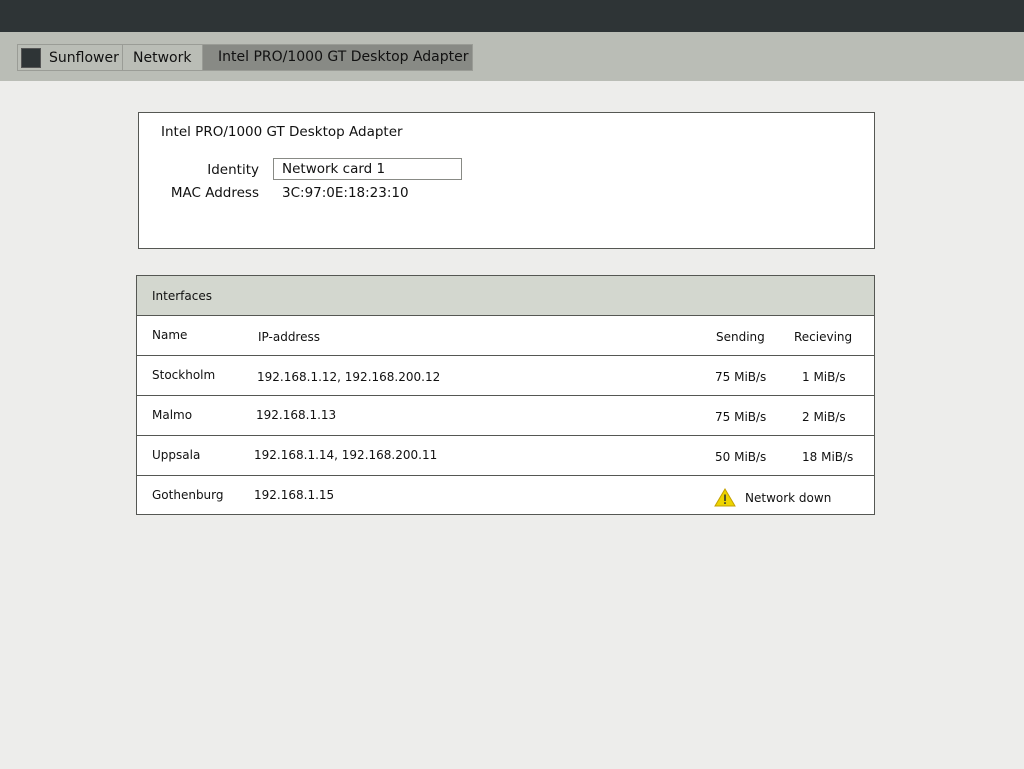 This screenshot has width=1024, height=769. I want to click on interface-ip: 192.168.1.14, 192.168.200.11, so click(346, 455).